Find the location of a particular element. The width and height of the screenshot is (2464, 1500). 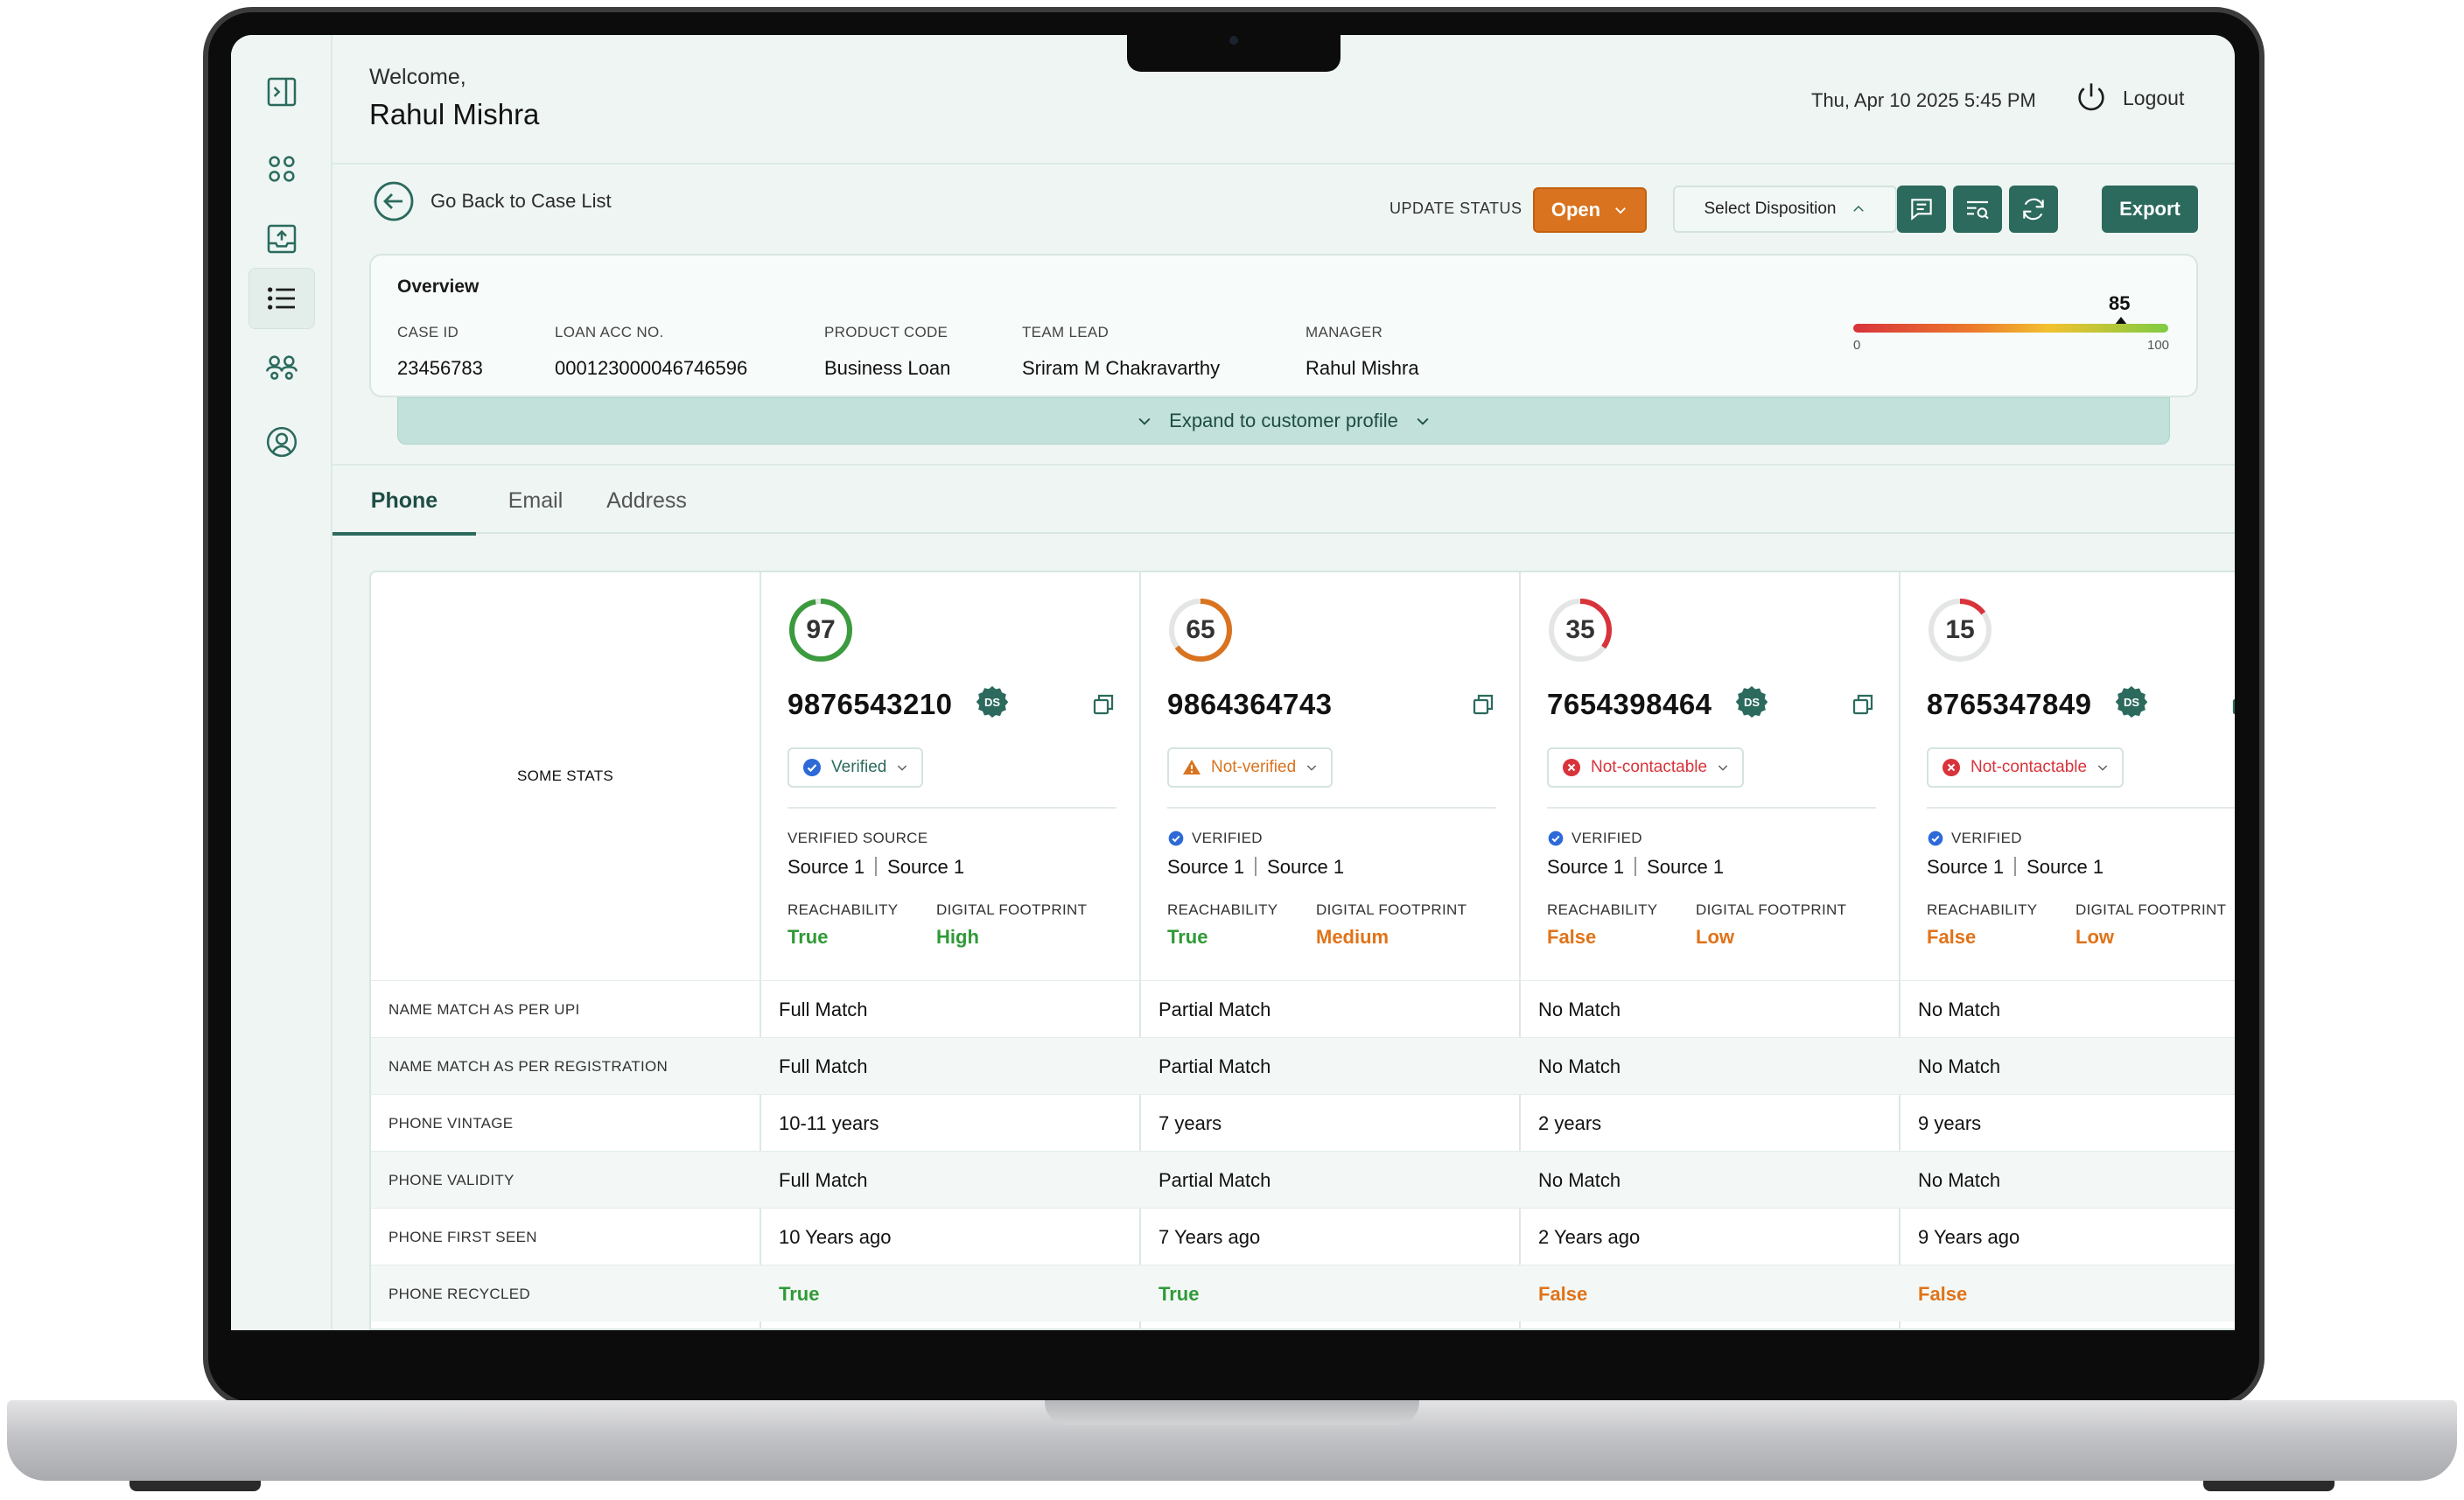

row-label: PHONE VINTAGE is located at coordinates (451, 1123).